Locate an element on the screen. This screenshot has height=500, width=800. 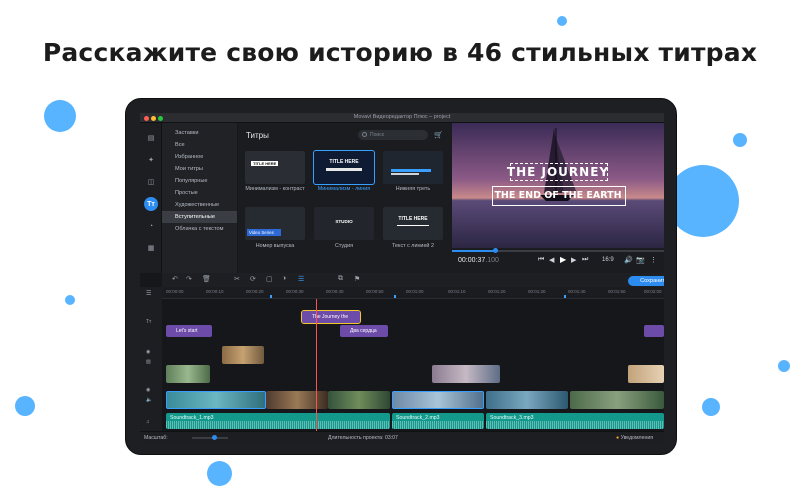
playhead is located at coordinates (316, 365).